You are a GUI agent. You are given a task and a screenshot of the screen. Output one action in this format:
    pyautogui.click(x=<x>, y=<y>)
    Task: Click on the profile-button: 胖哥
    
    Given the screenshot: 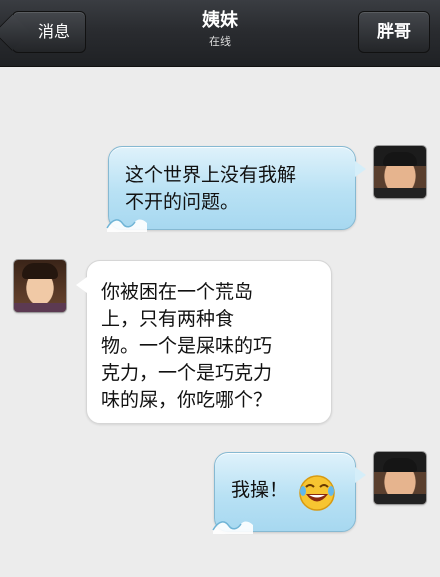 What is the action you would take?
    pyautogui.click(x=394, y=32)
    